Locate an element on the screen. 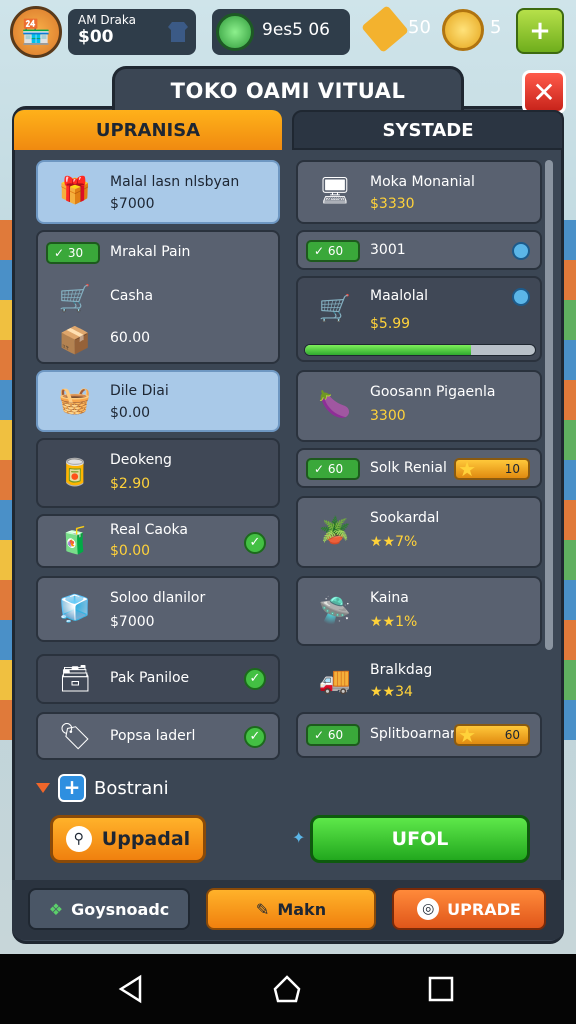 The image size is (576, 1024). list-item: 🎁 Malal lasn nlsbyan $7000 is located at coordinates (158, 192).